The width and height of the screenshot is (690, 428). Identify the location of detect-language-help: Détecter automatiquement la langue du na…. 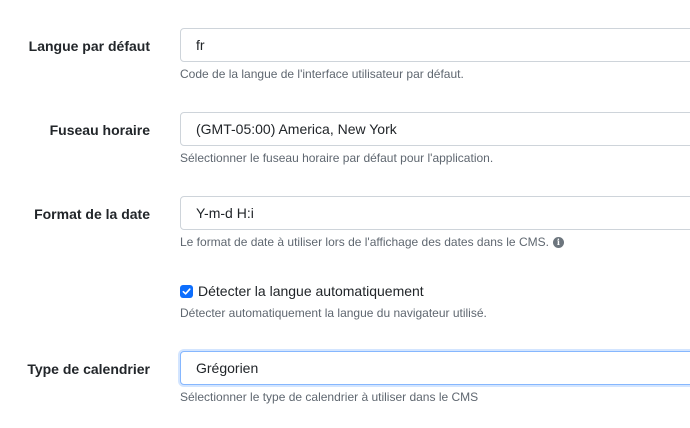
(333, 313).